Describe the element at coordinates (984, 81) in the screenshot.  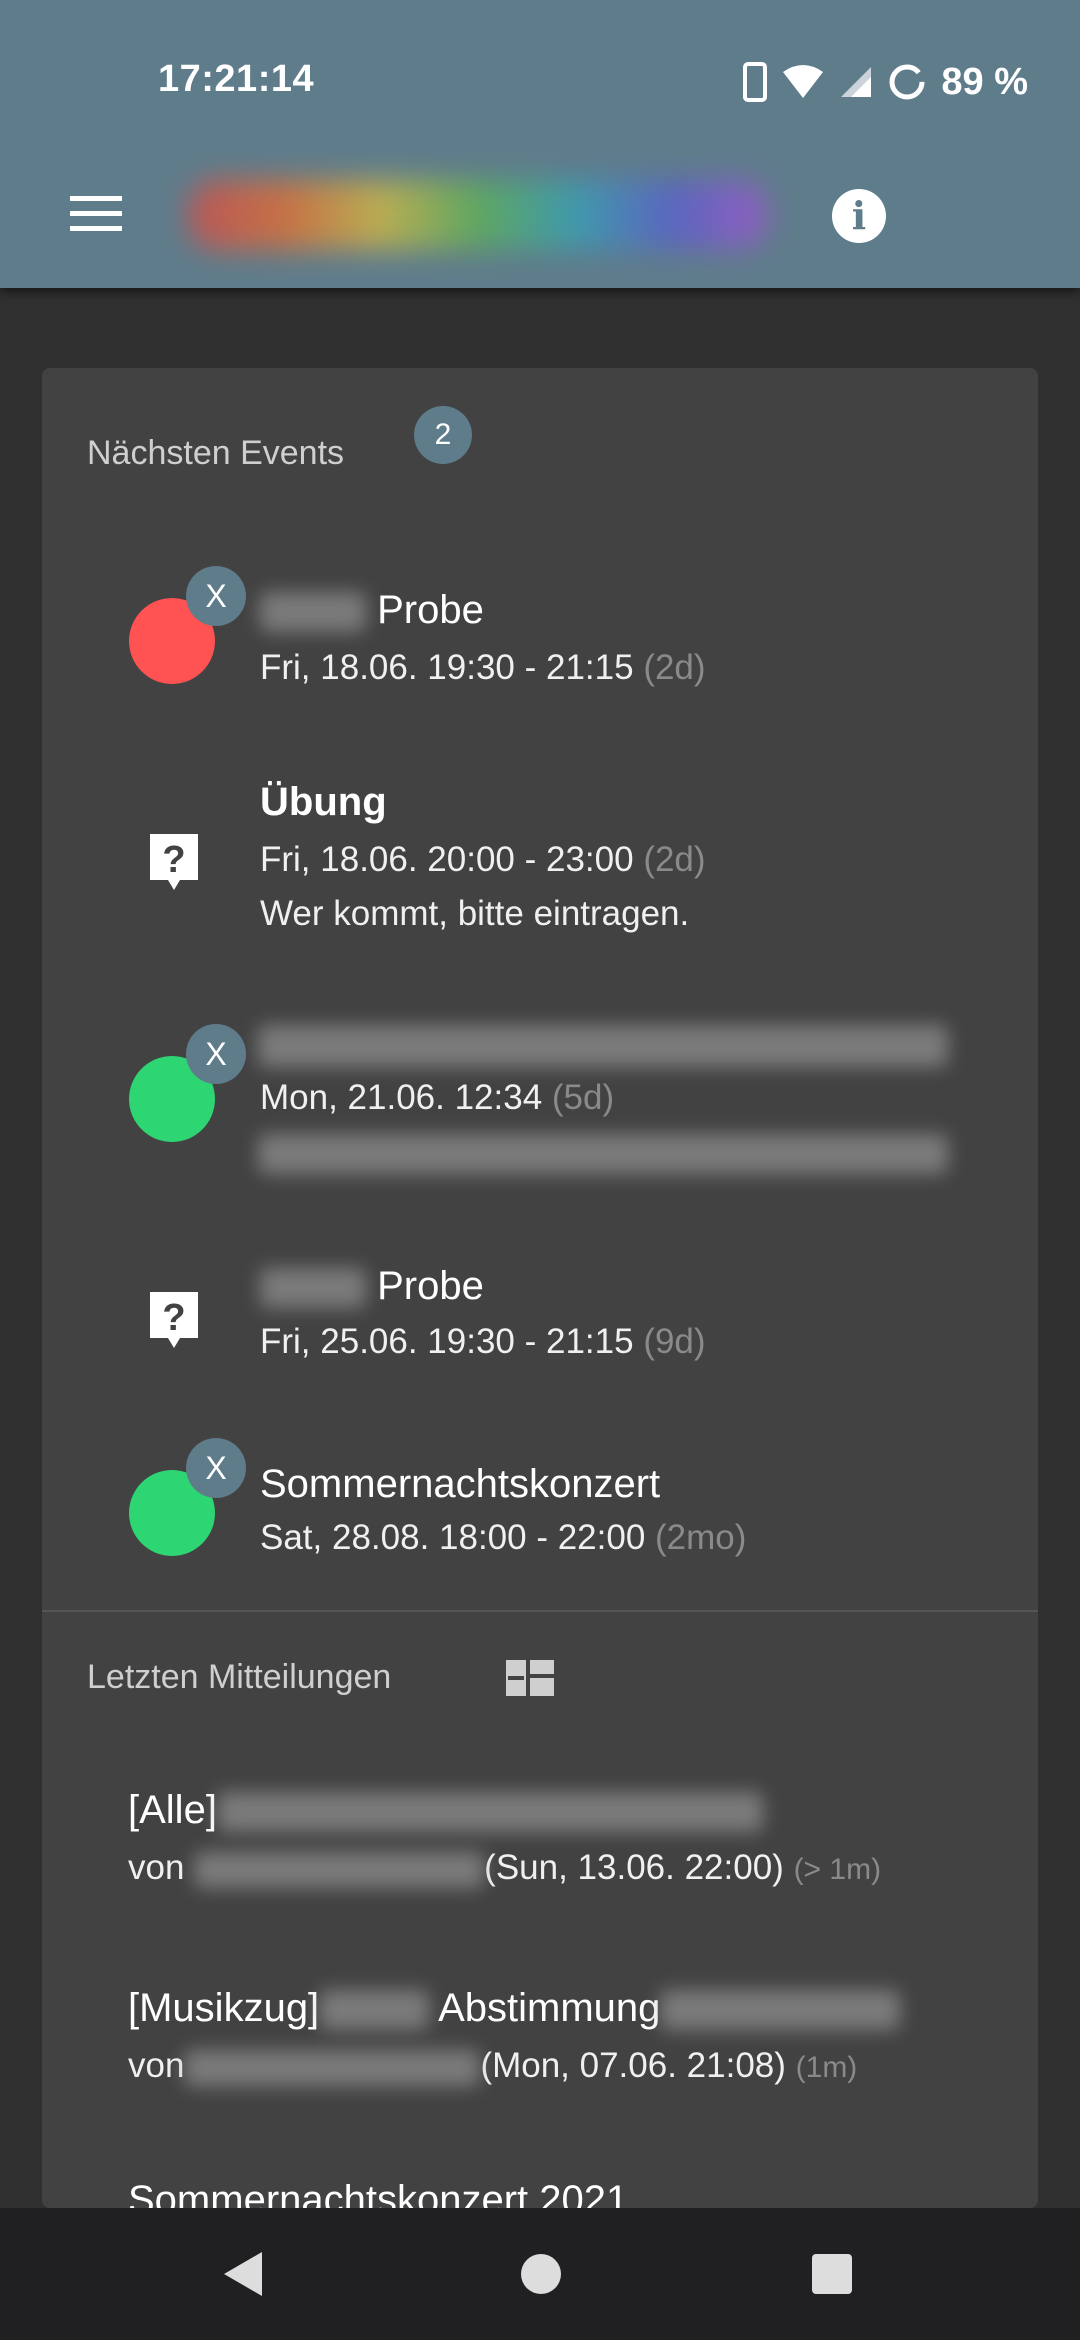
I see `battery-percent: 89 %` at that location.